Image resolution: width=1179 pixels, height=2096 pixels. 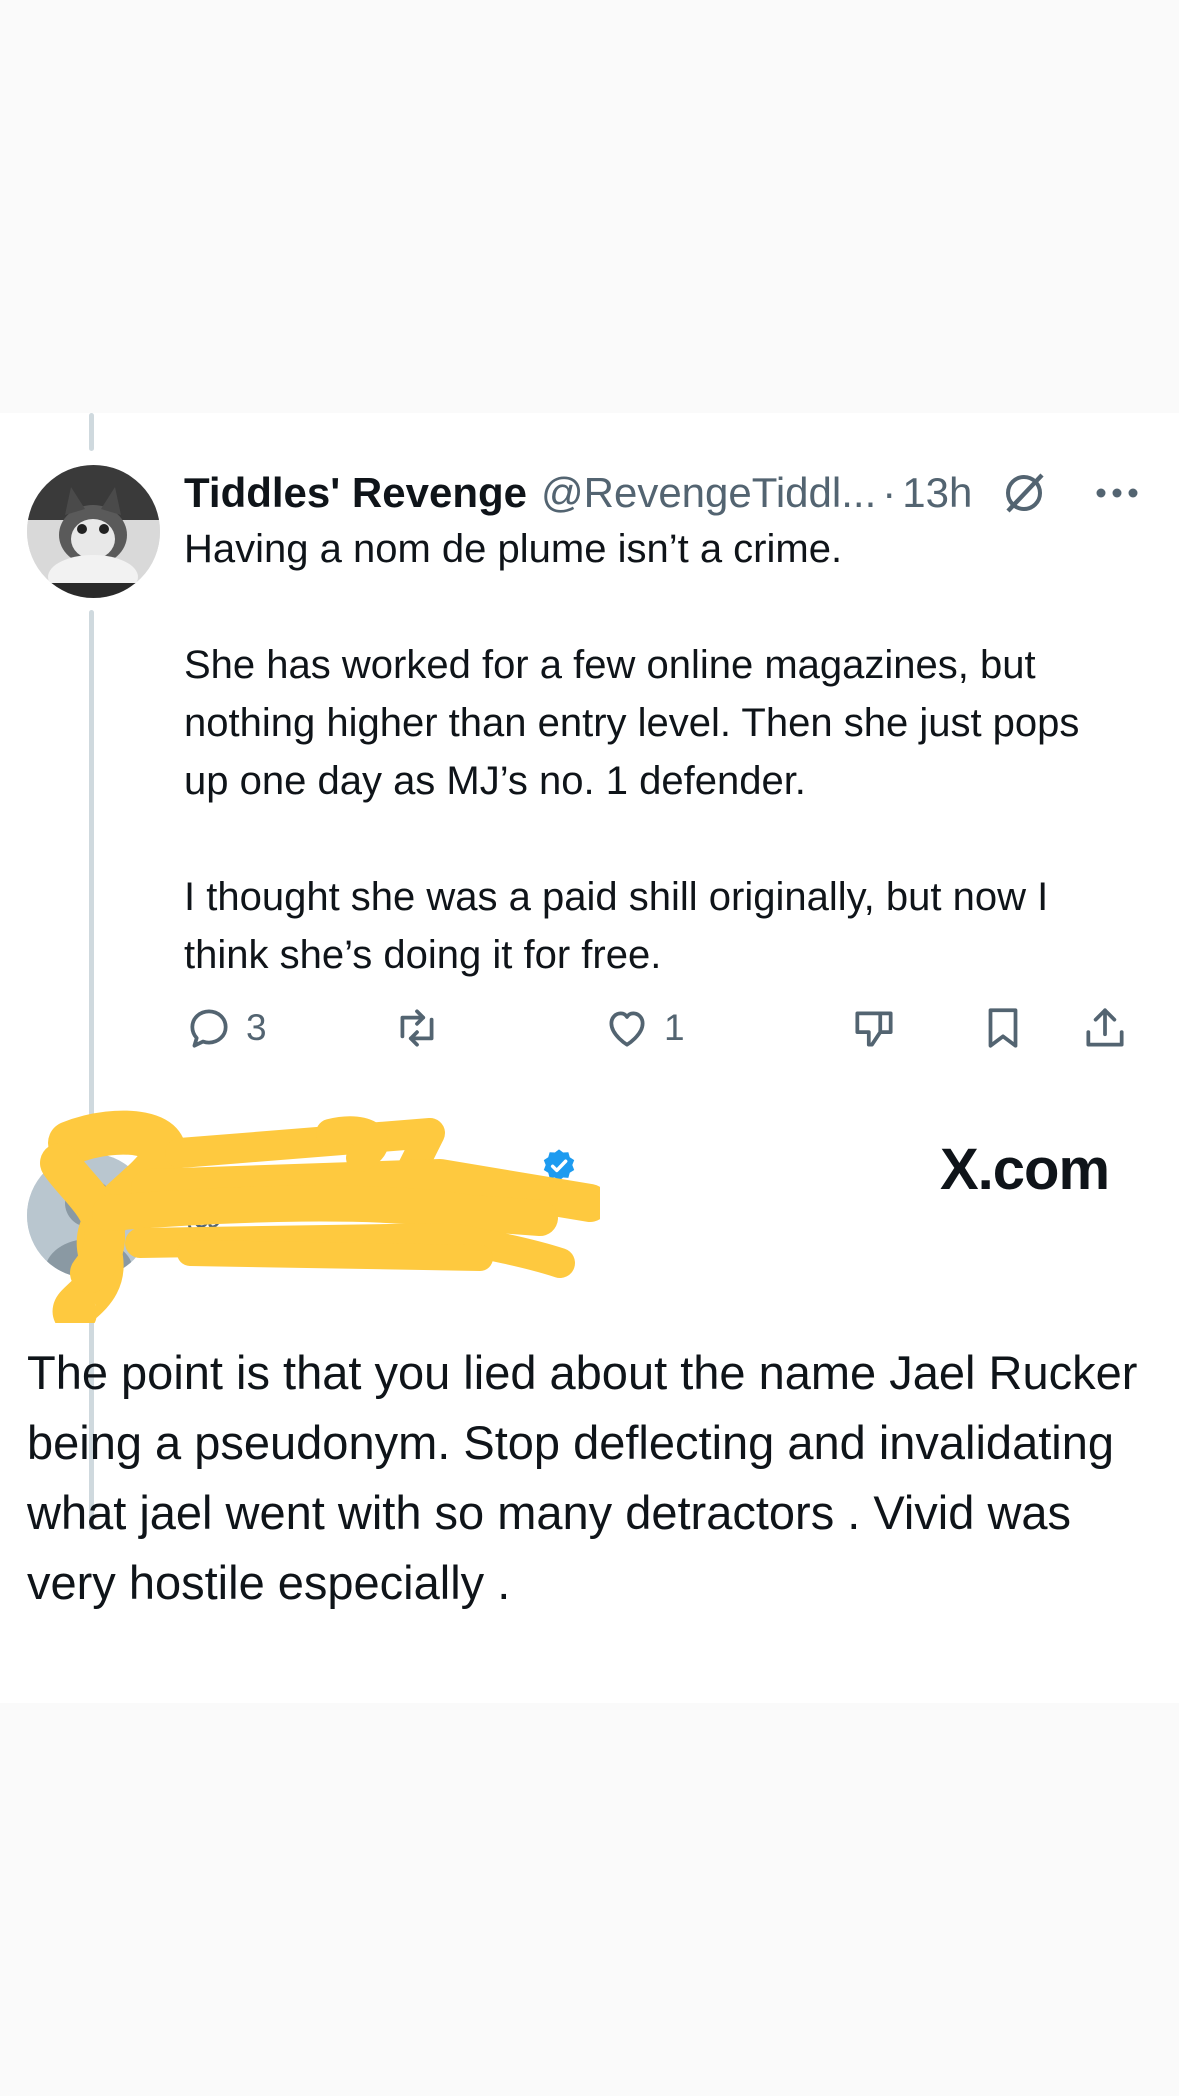 I want to click on repost-button, so click(x=423, y=1028).